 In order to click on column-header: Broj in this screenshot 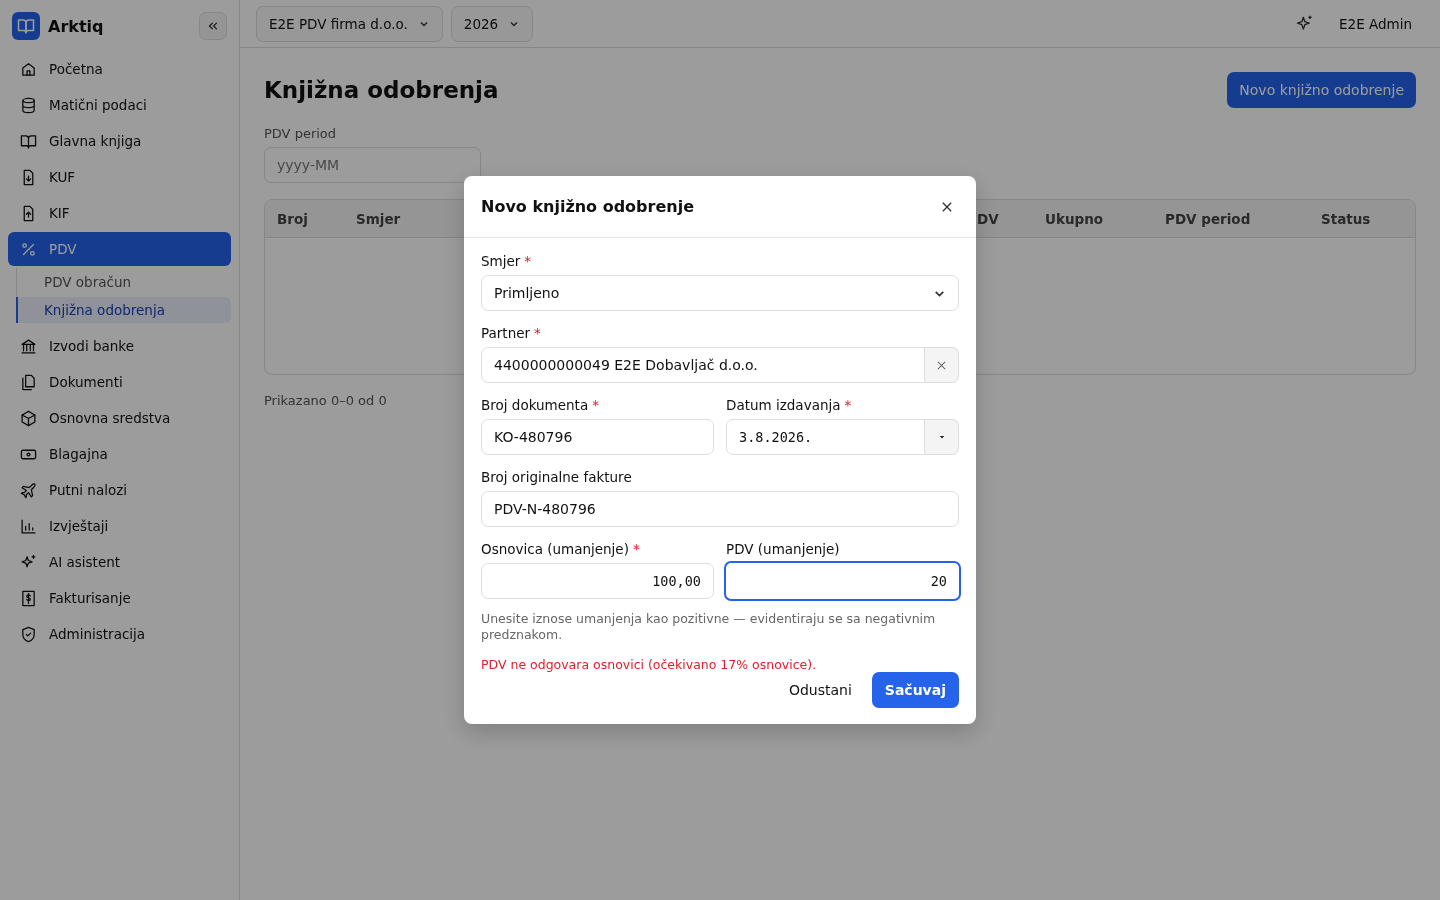, I will do `click(292, 218)`.